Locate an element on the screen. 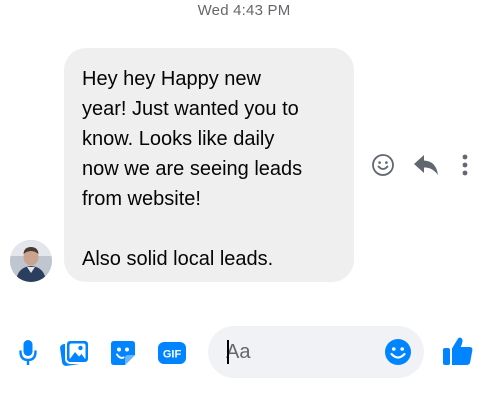 This screenshot has width=488, height=398. thumbs-up-icon is located at coordinates (458, 351).